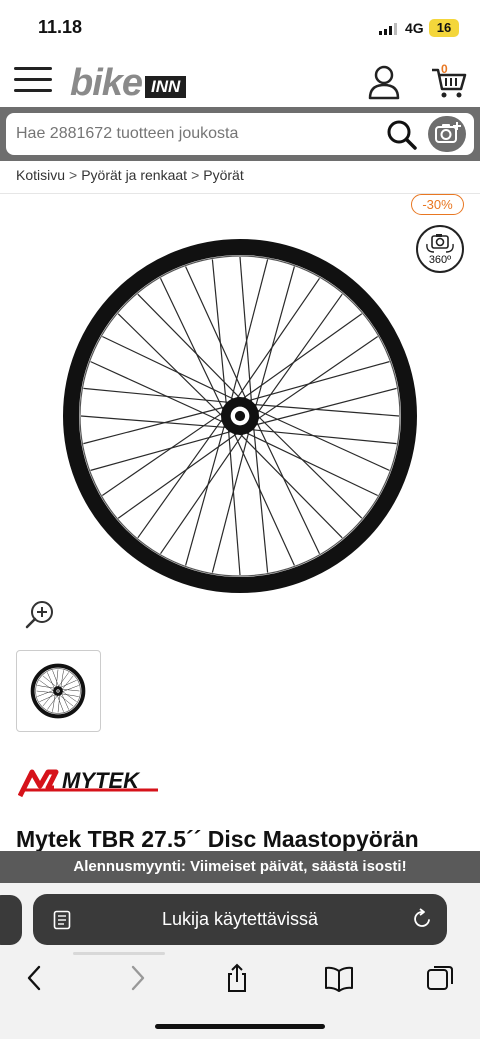  What do you see at coordinates (422, 919) in the screenshot?
I see `reload-icon` at bounding box center [422, 919].